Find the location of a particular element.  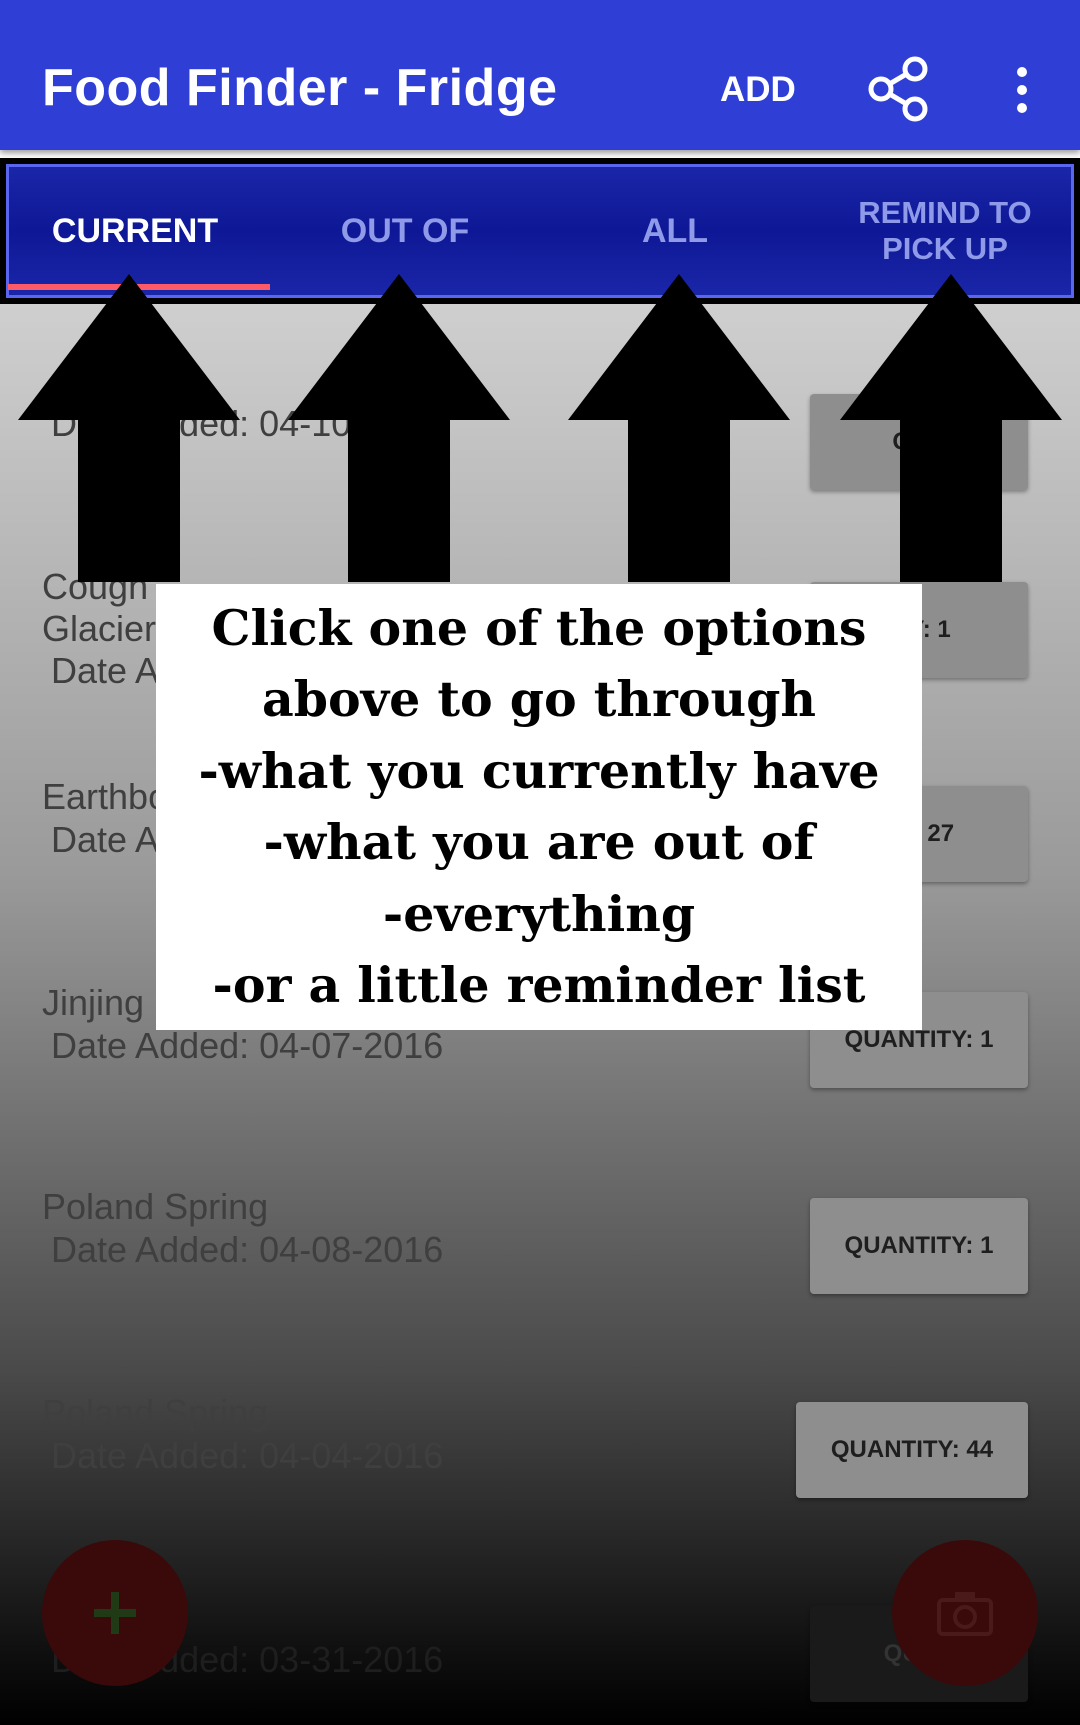

item-date: Date Added: 04-04-2016 is located at coordinates (247, 1455).